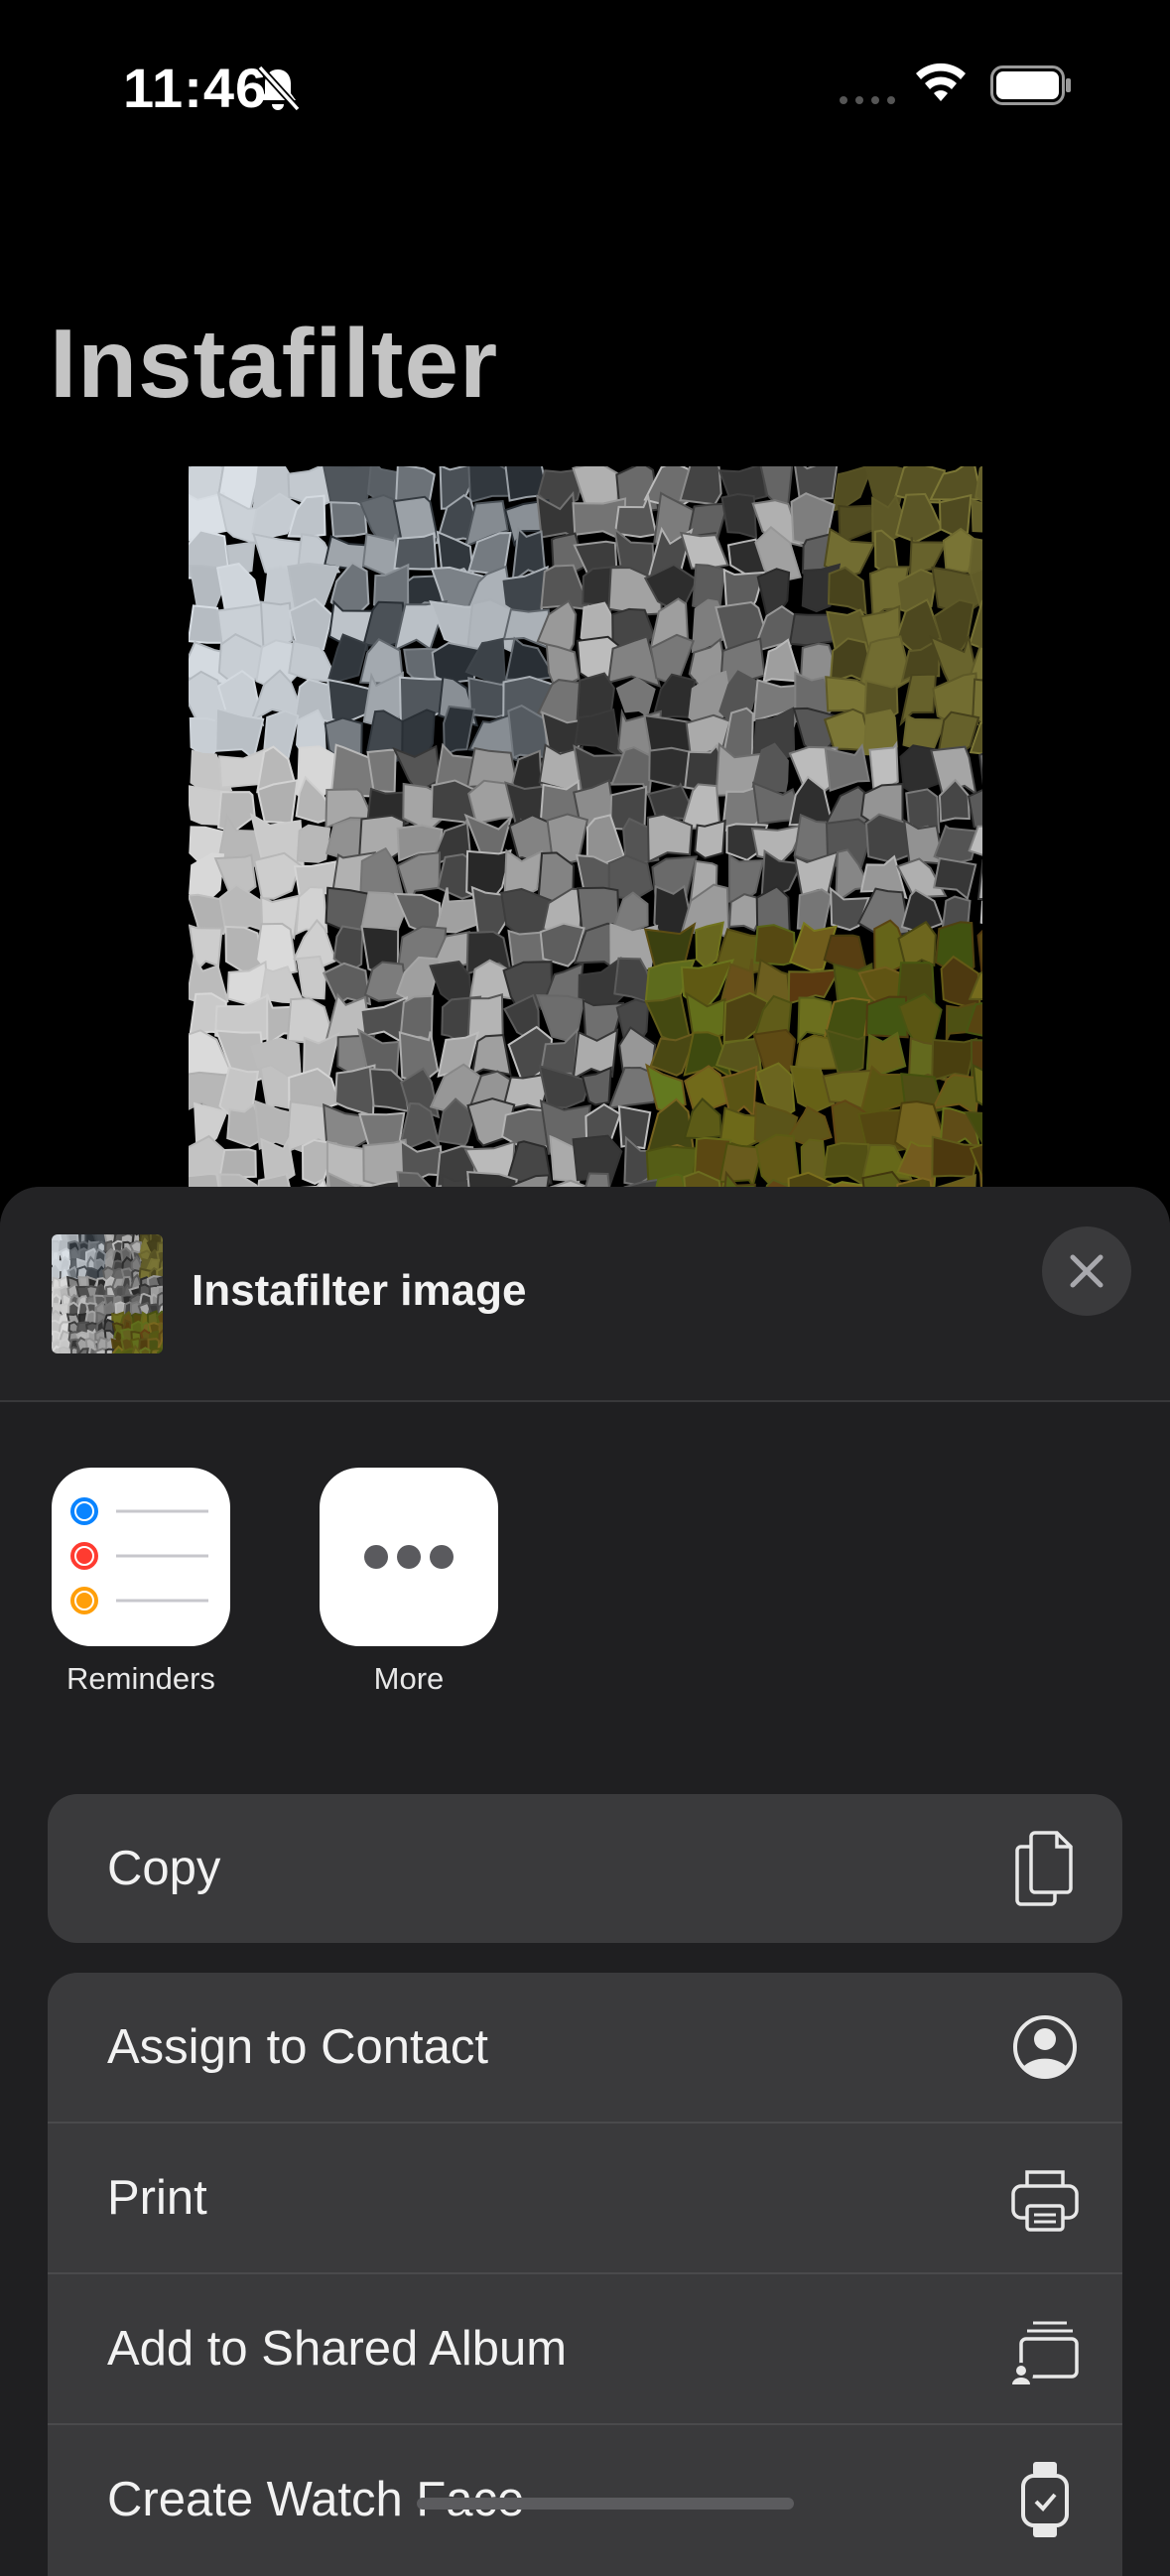 This screenshot has width=1170, height=2576. Describe the element at coordinates (941, 82) in the screenshot. I see `wifi-icon` at that location.